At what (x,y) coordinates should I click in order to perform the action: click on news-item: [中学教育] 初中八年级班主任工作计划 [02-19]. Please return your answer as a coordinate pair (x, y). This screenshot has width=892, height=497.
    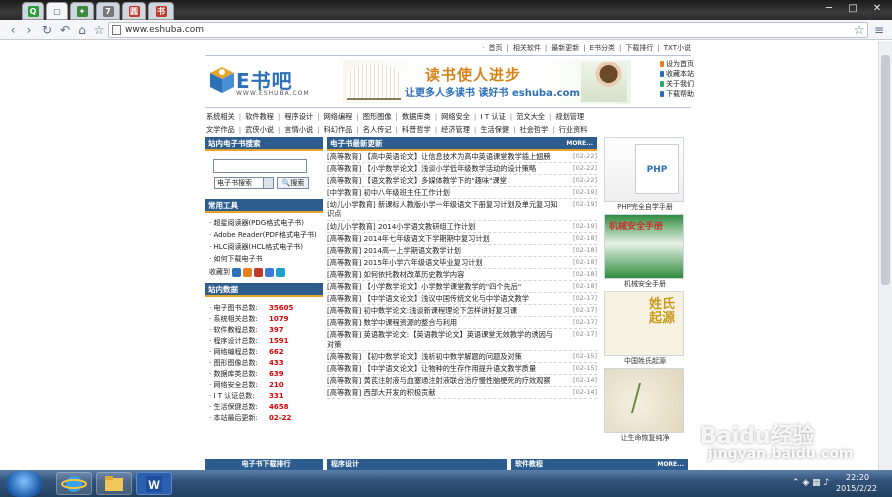
    Looking at the image, I should click on (462, 193).